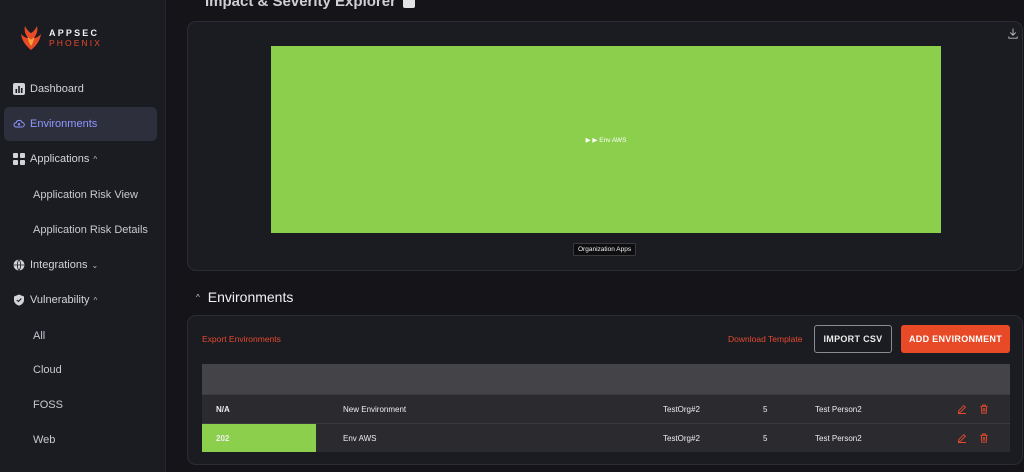  I want to click on sidebar-item-applications: Applications ^, so click(80, 159).